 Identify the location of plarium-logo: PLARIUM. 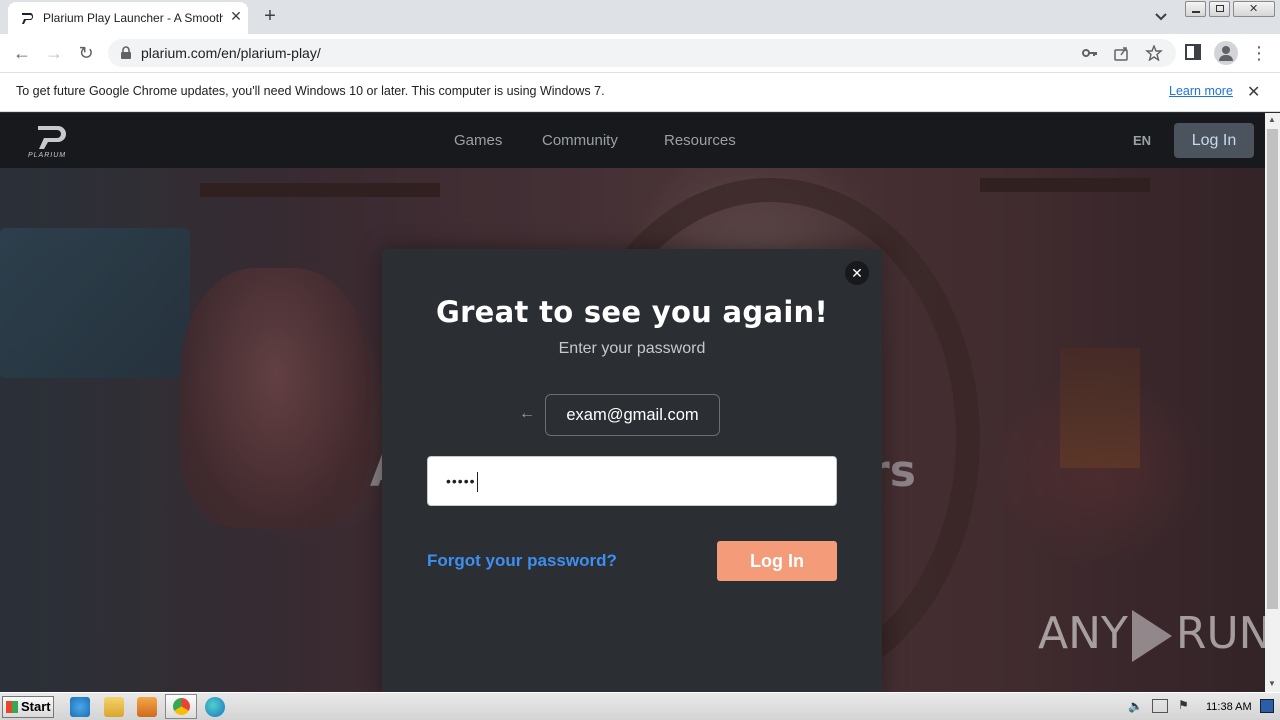
(51, 142).